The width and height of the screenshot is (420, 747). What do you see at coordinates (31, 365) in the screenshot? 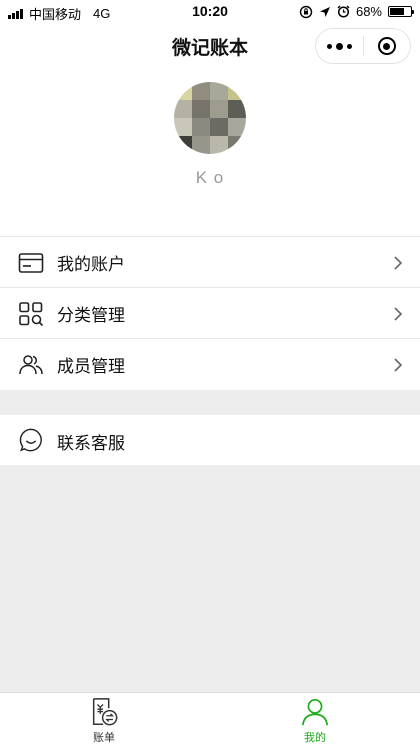
I see `members-icon` at bounding box center [31, 365].